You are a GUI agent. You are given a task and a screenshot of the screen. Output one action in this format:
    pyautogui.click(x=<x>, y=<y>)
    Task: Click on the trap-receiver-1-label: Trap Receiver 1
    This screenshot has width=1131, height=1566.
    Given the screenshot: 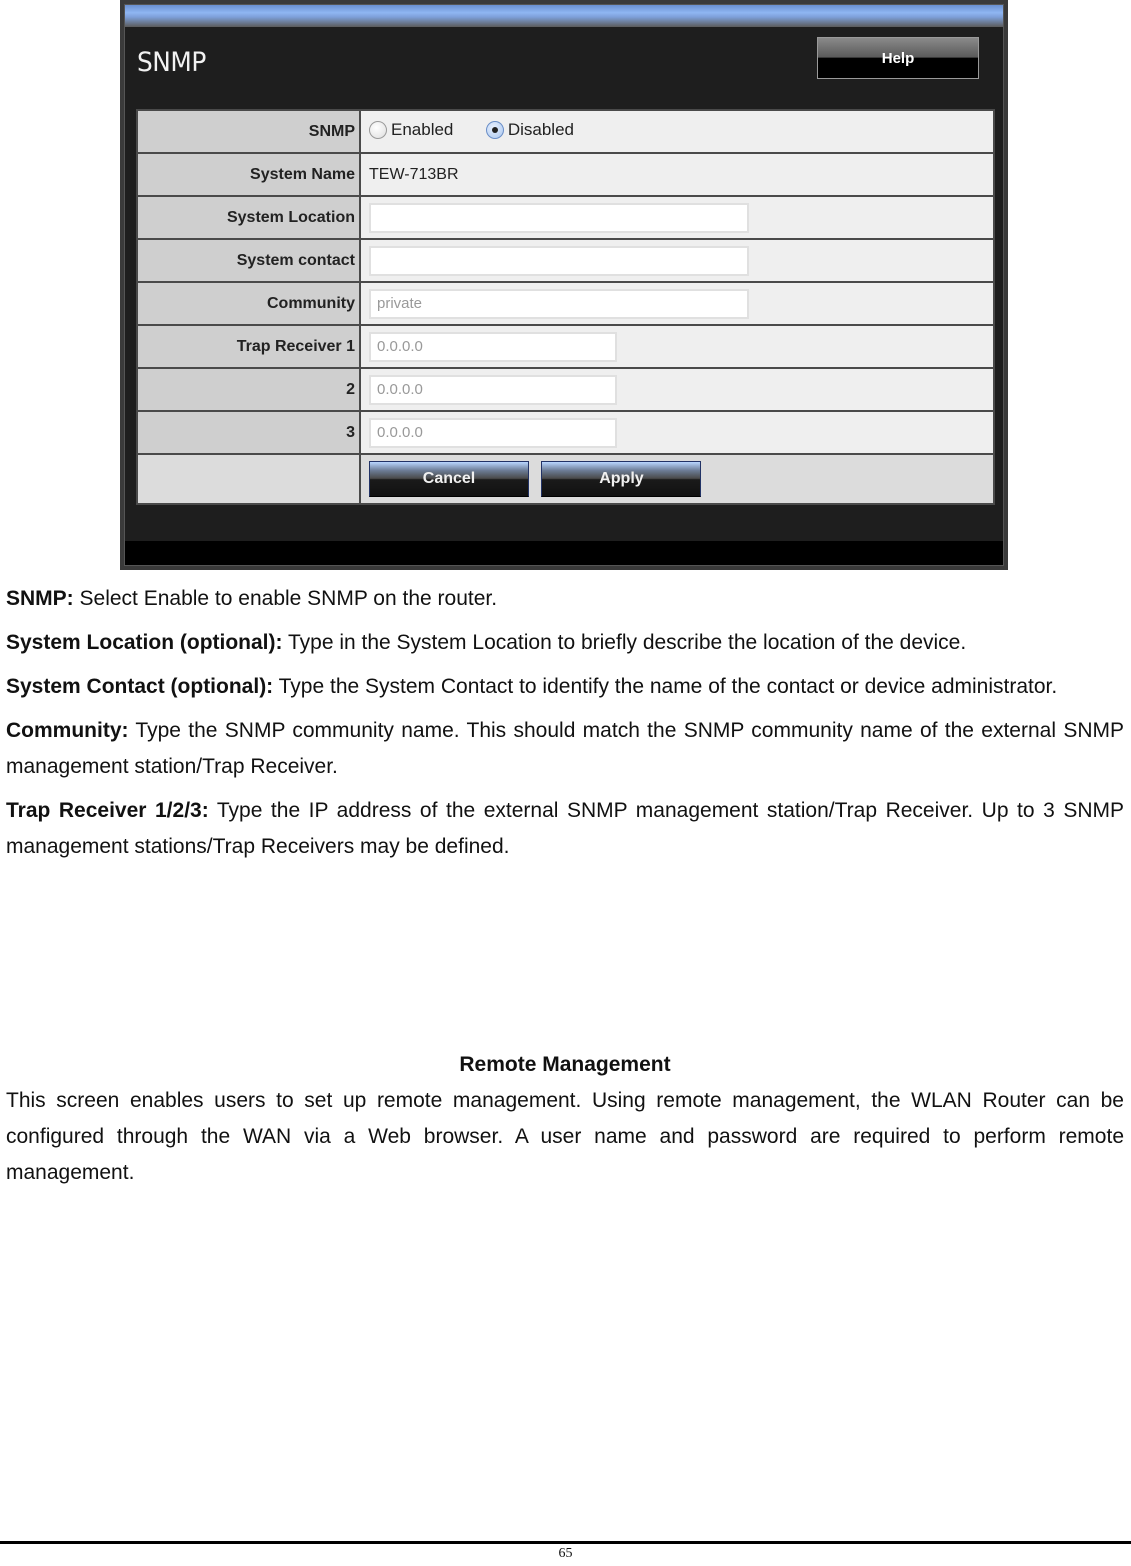 What is the action you would take?
    pyautogui.click(x=248, y=346)
    